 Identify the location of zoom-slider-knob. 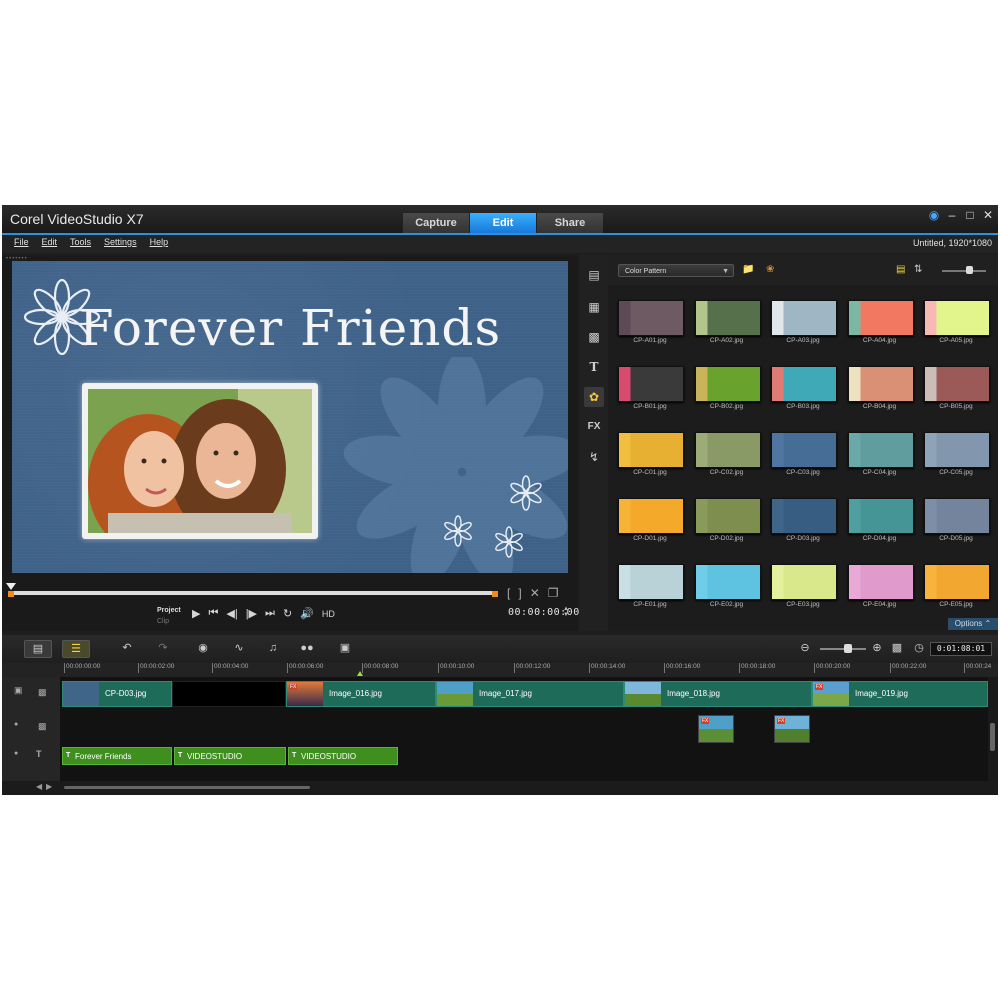
(848, 648).